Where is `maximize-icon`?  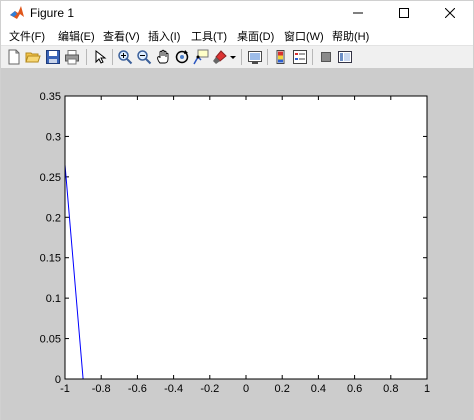
maximize-icon is located at coordinates (404, 13).